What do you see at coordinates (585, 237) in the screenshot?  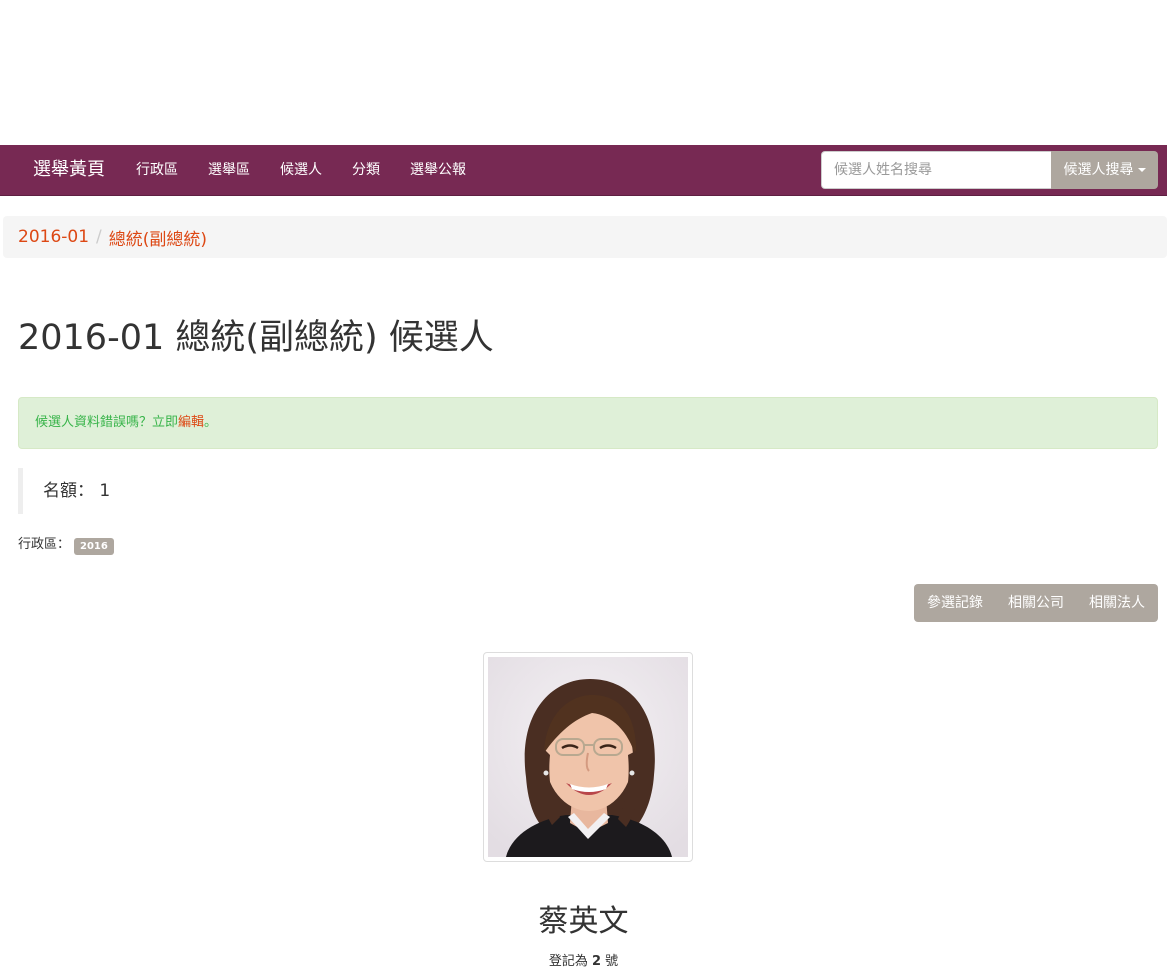 I see `breadcrumb: 2016-01 / 總統(副總統)` at bounding box center [585, 237].